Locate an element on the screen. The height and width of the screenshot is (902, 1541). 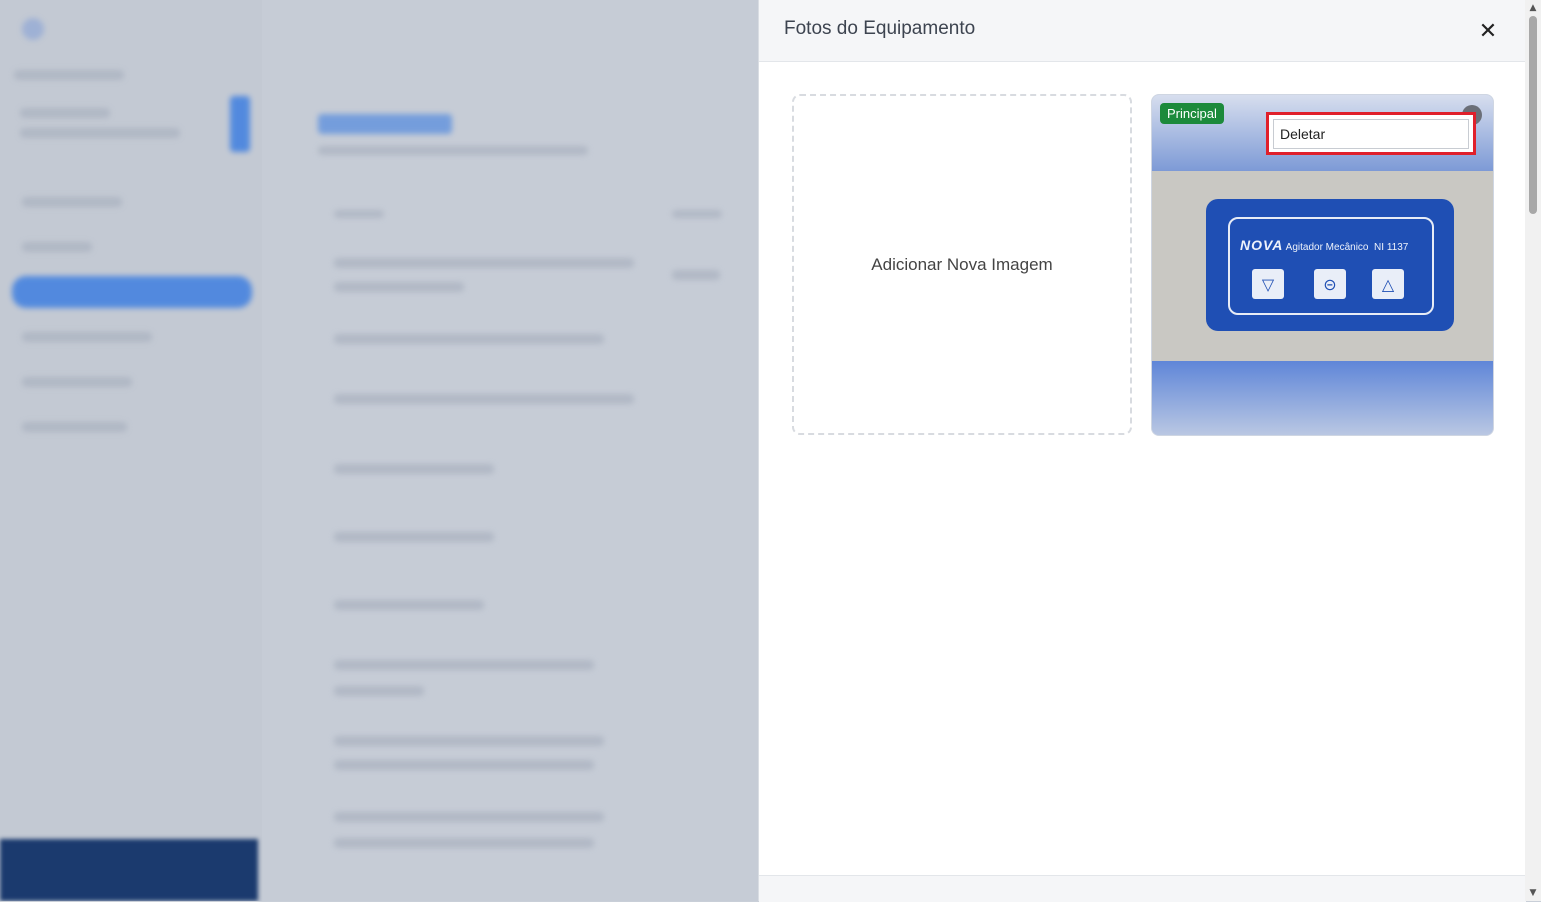
panel-header: Fotos do Equipamento ✕ is located at coordinates (1142, 31).